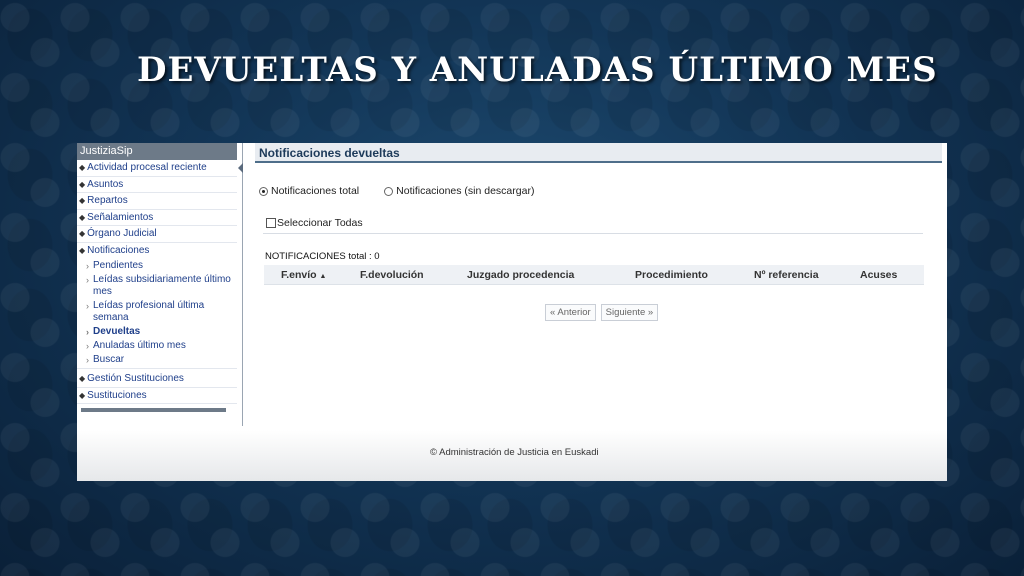 The width and height of the screenshot is (1024, 576). I want to click on radio-notificaciones-total, so click(263, 191).